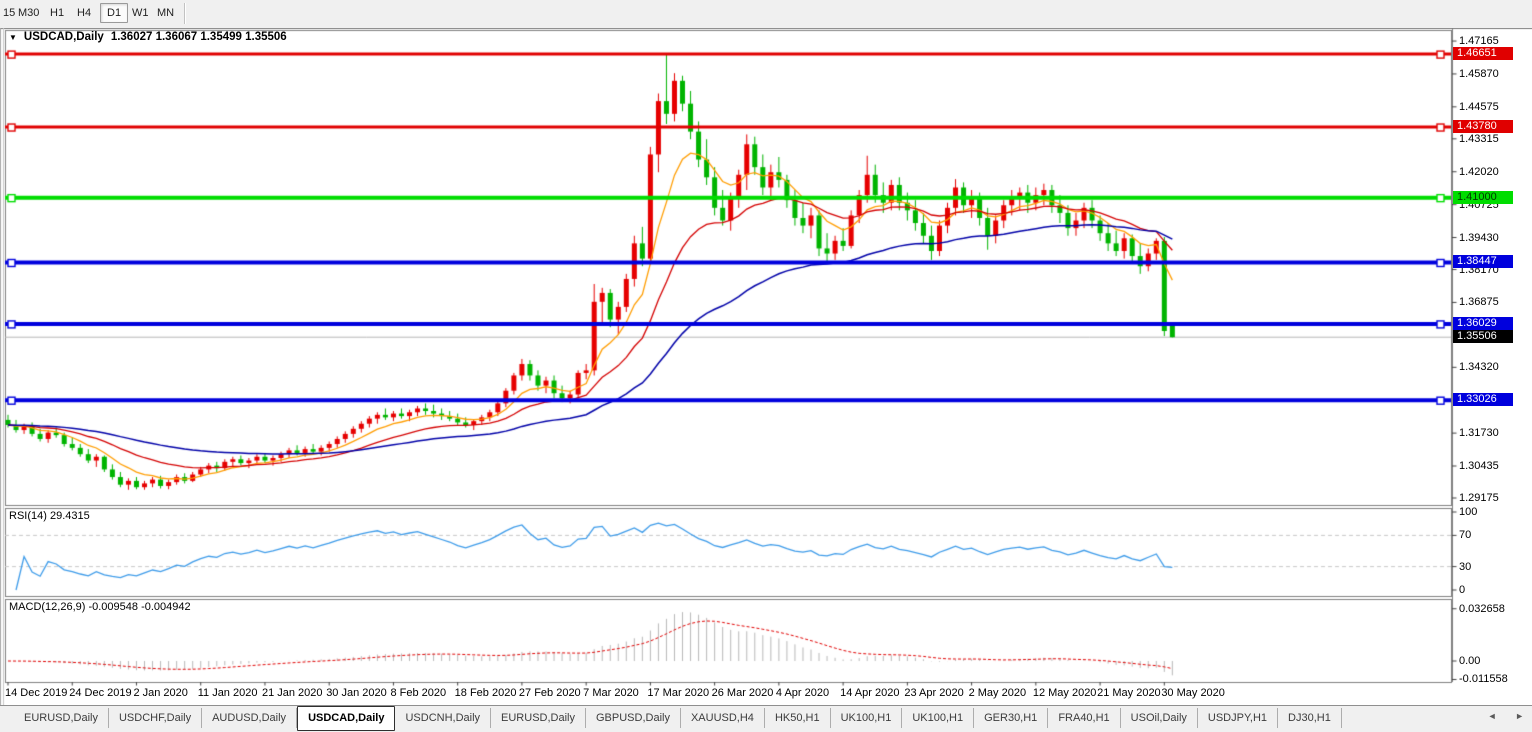  I want to click on chart-tab-audusd-daily: AUDUSD,Daily, so click(250, 718).